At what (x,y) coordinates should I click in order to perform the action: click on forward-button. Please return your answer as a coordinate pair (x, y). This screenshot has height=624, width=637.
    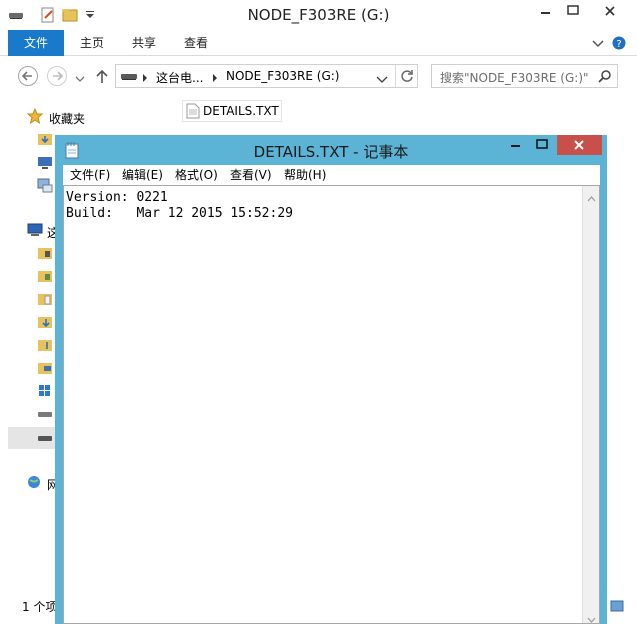
    Looking at the image, I should click on (57, 76).